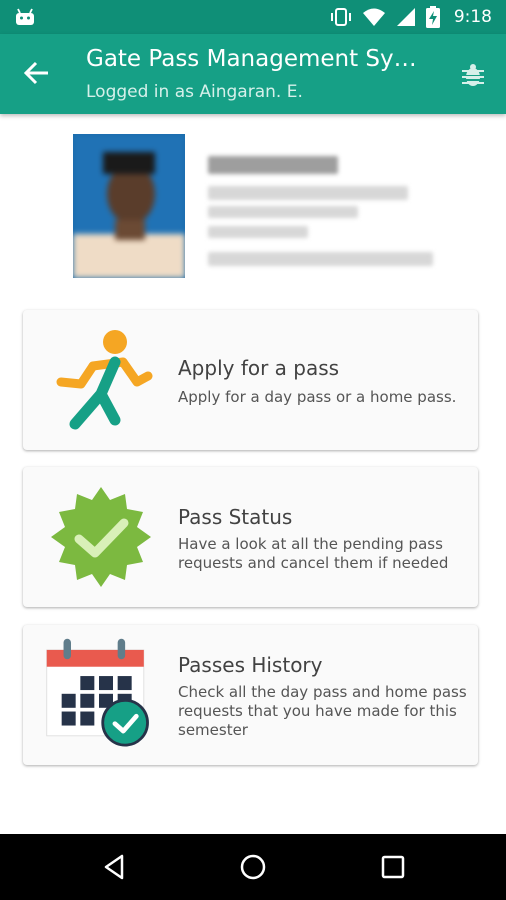 This screenshot has height=900, width=506. I want to click on wifi-icon, so click(373, 17).